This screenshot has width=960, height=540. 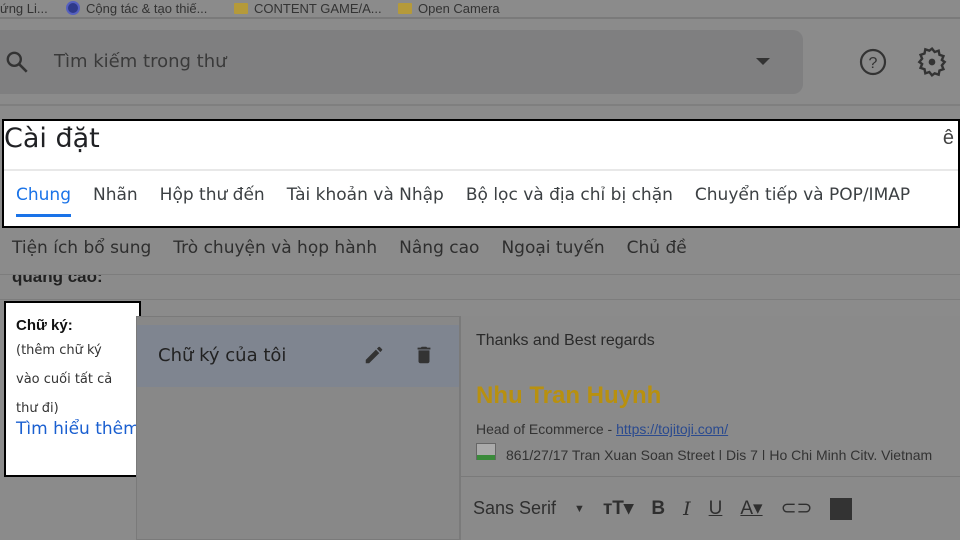 What do you see at coordinates (57, 280) in the screenshot?
I see `cut-off-text: quảng cáo:` at bounding box center [57, 280].